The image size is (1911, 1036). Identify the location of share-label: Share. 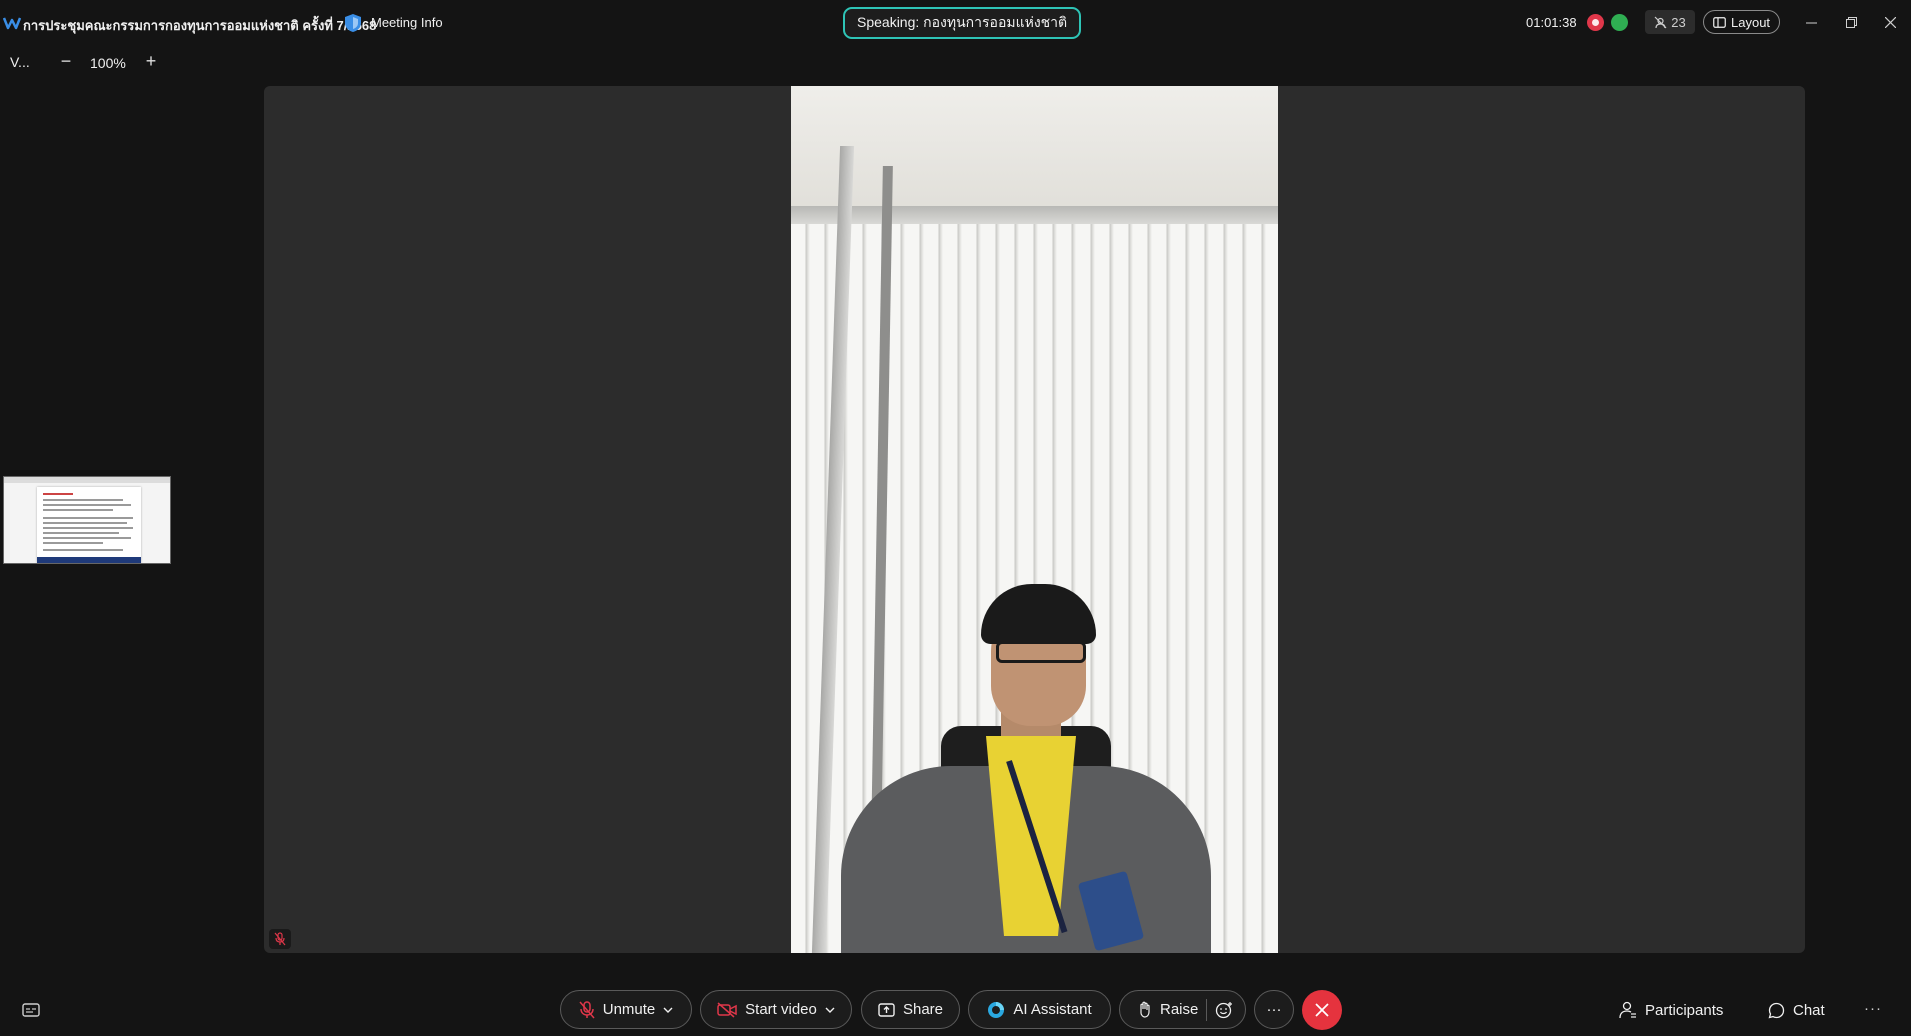
(923, 1009).